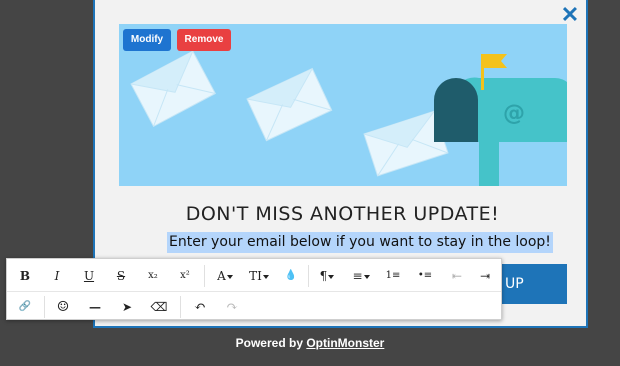  Describe the element at coordinates (57, 276) in the screenshot. I see `italic-button: I` at that location.